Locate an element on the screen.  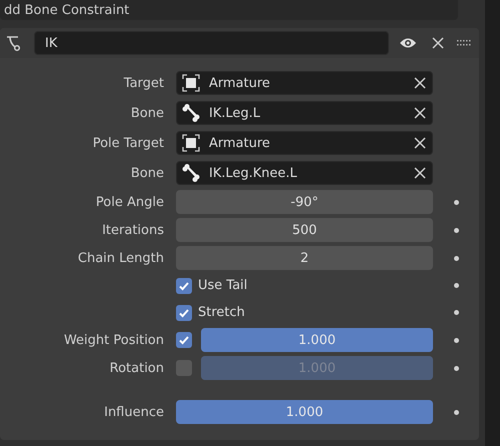
field-label: Influence is located at coordinates (133, 412).